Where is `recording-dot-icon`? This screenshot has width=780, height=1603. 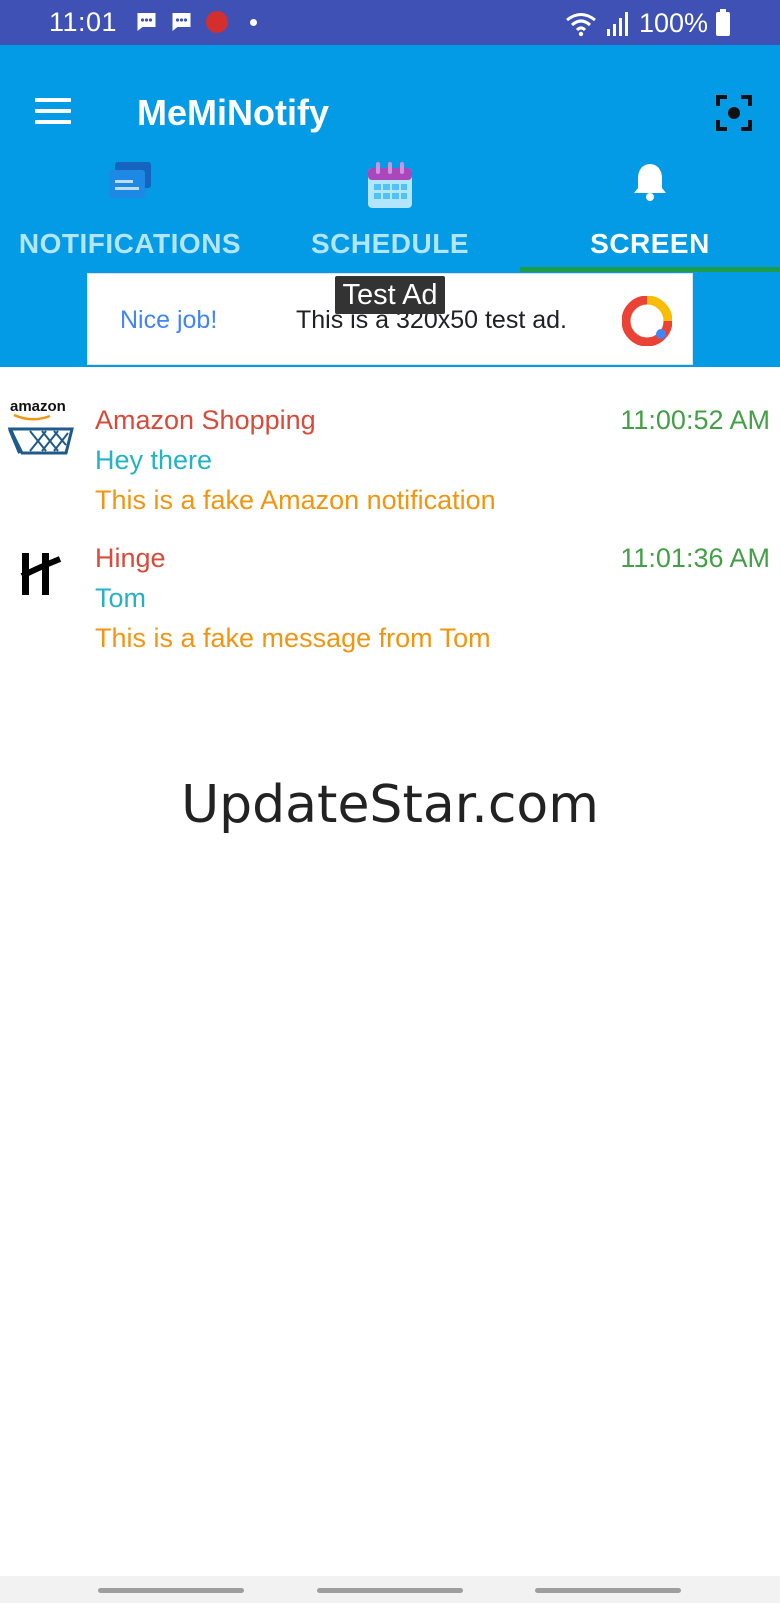 recording-dot-icon is located at coordinates (217, 22).